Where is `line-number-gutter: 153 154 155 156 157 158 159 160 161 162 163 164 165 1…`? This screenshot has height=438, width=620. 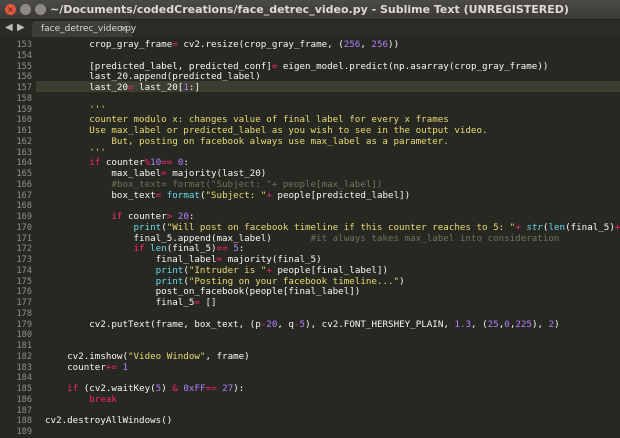 line-number-gutter: 153 154 155 156 157 158 159 160 161 162 163 164 165 1… is located at coordinates (18, 237).